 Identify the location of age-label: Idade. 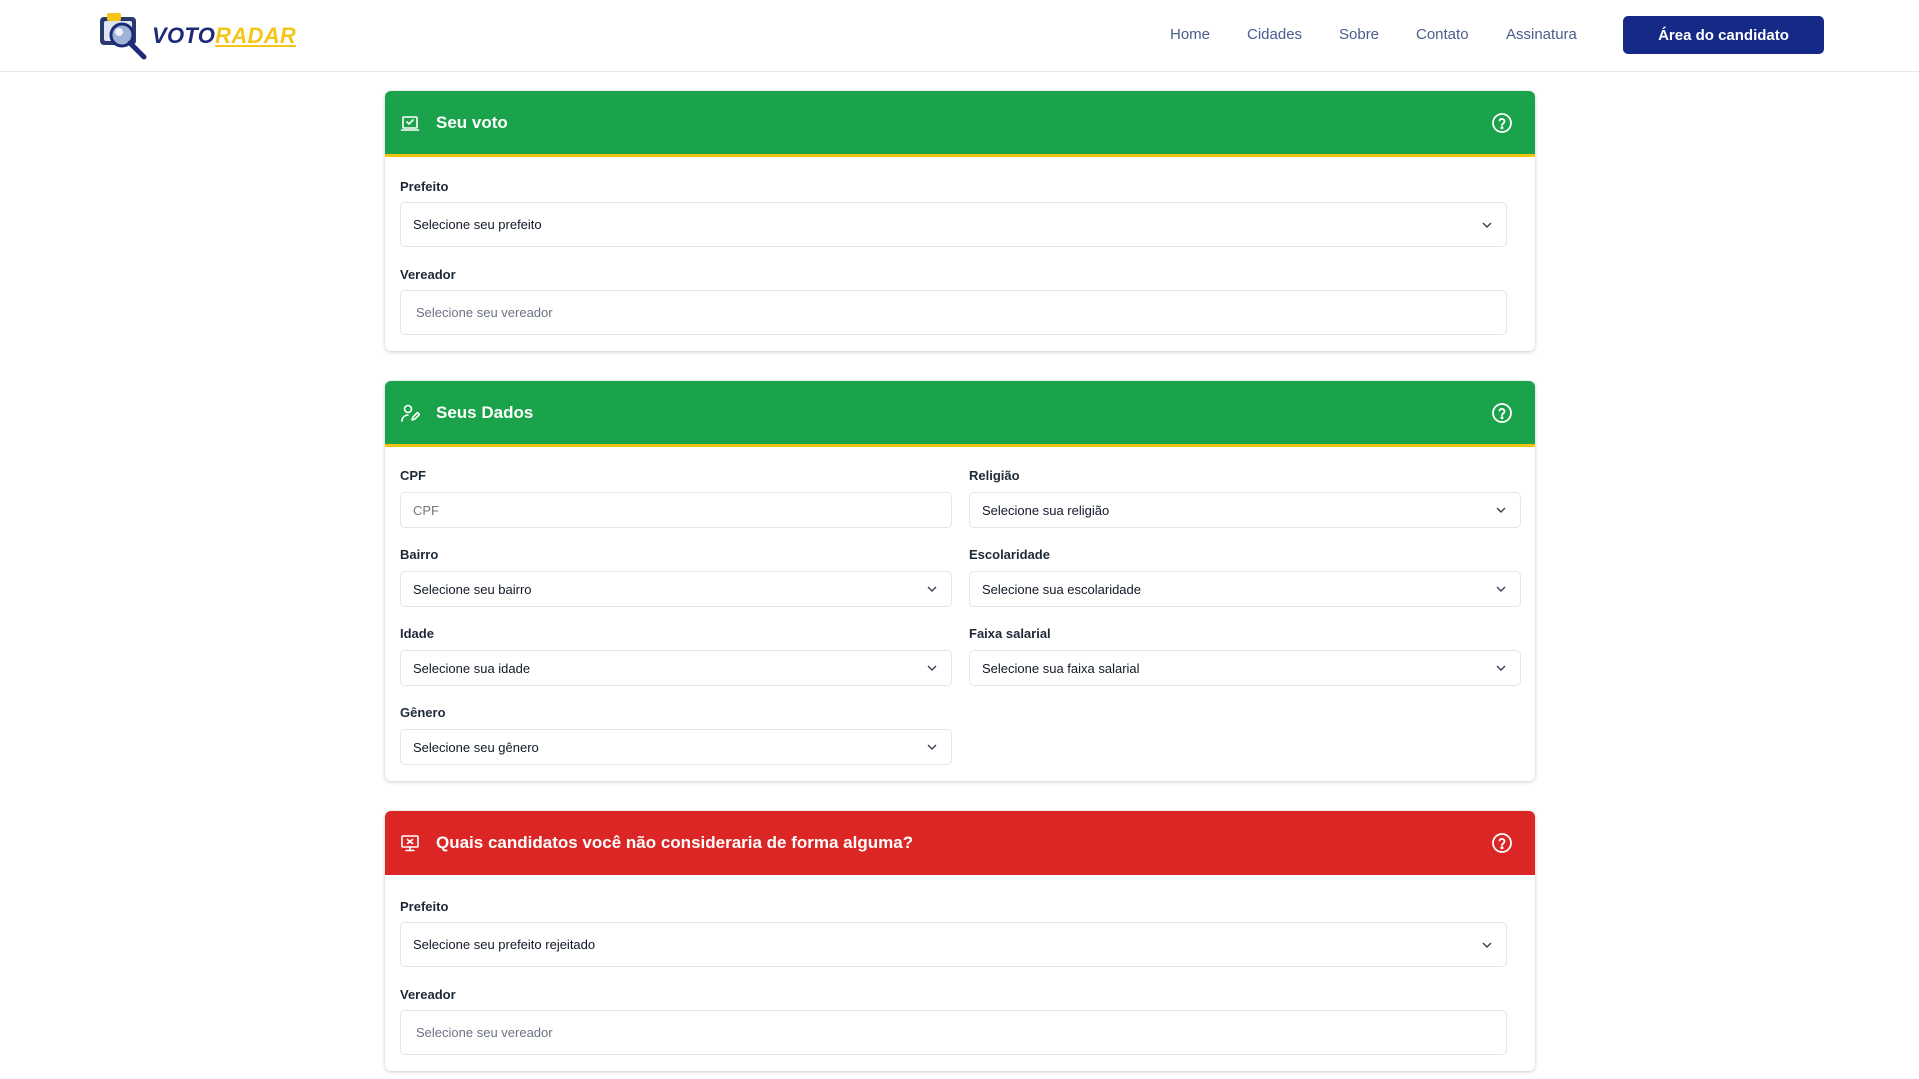
(417, 633).